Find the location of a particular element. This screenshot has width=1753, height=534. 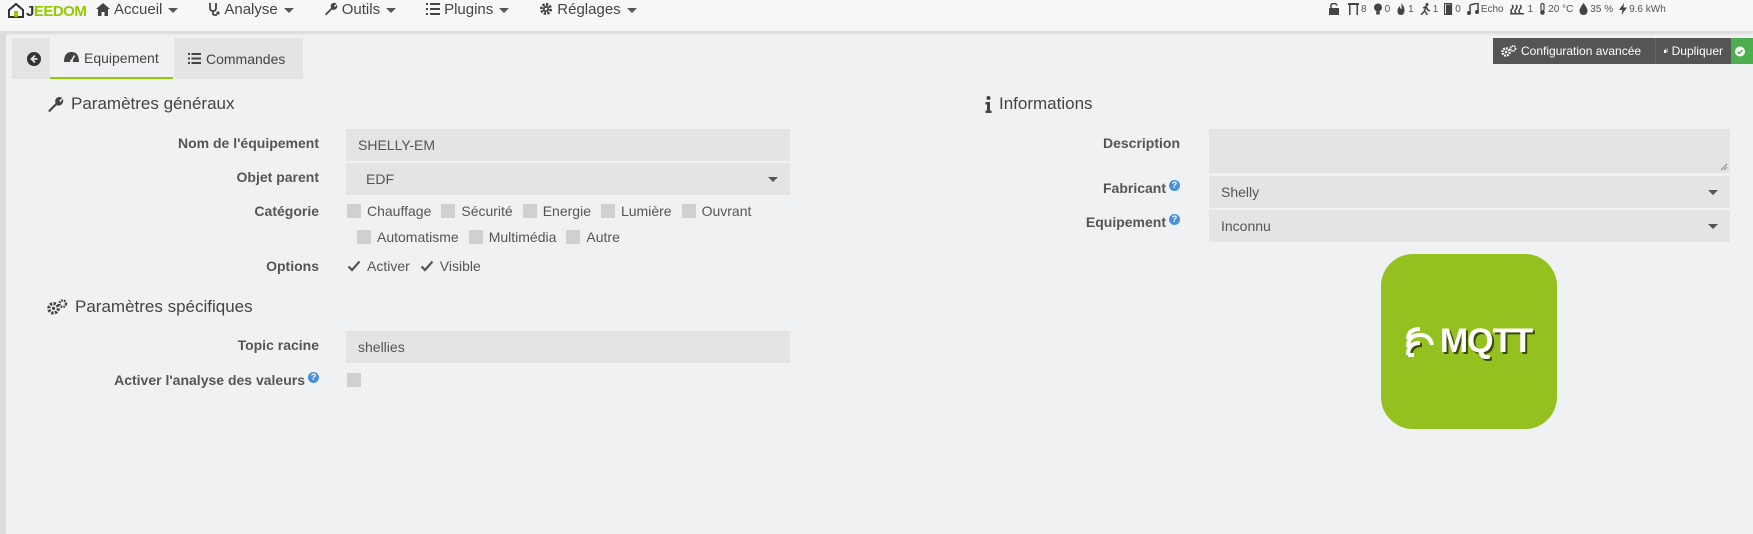

gears-icon is located at coordinates (57, 307).